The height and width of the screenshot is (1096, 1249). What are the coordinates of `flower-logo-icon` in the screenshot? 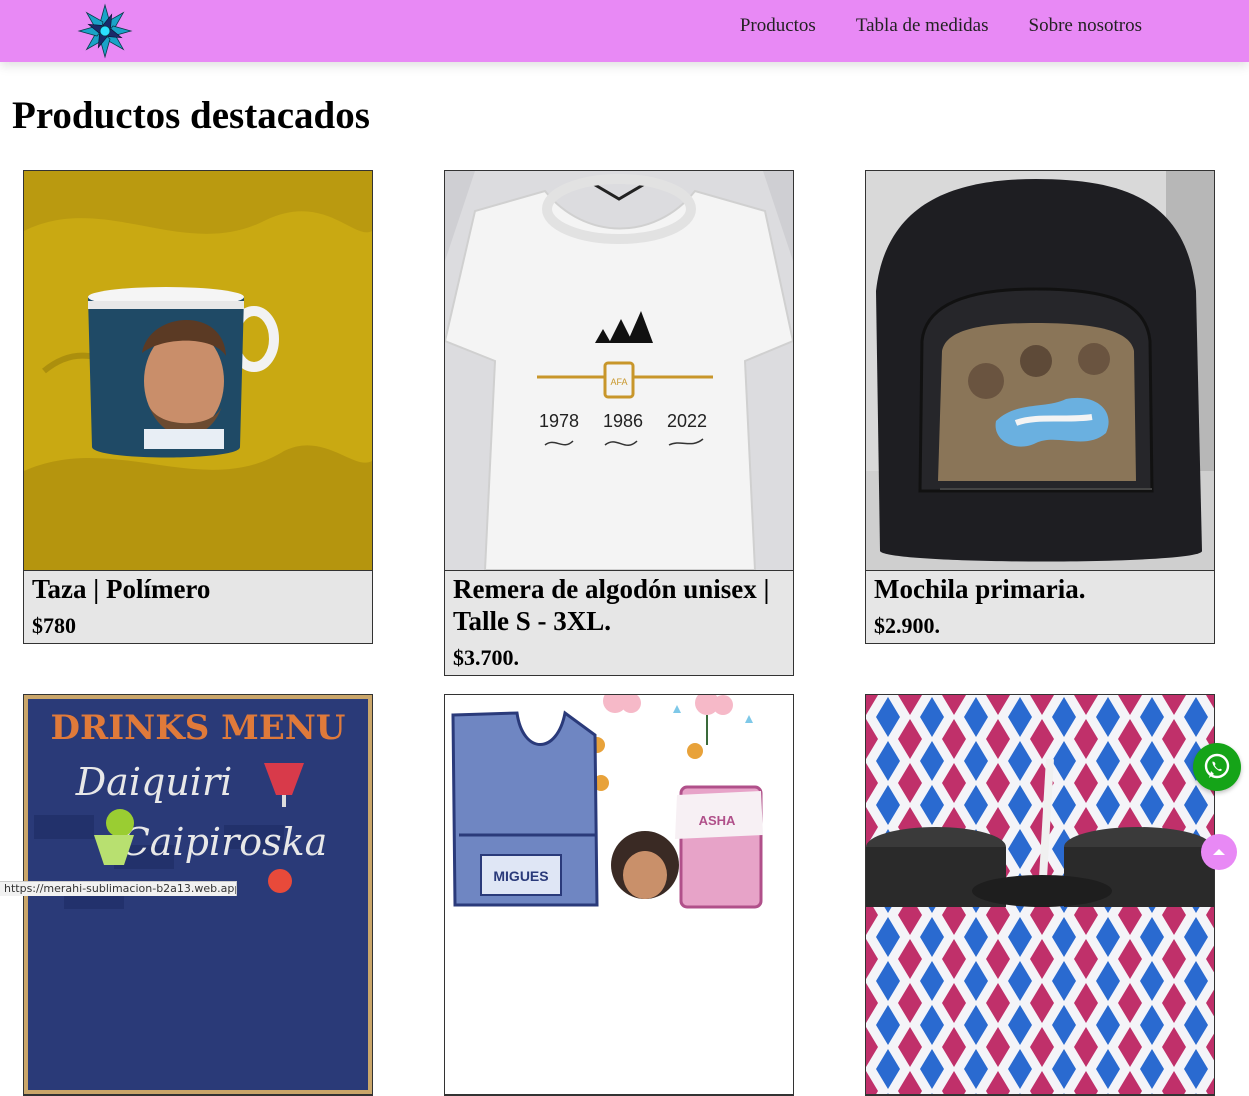 It's located at (105, 31).